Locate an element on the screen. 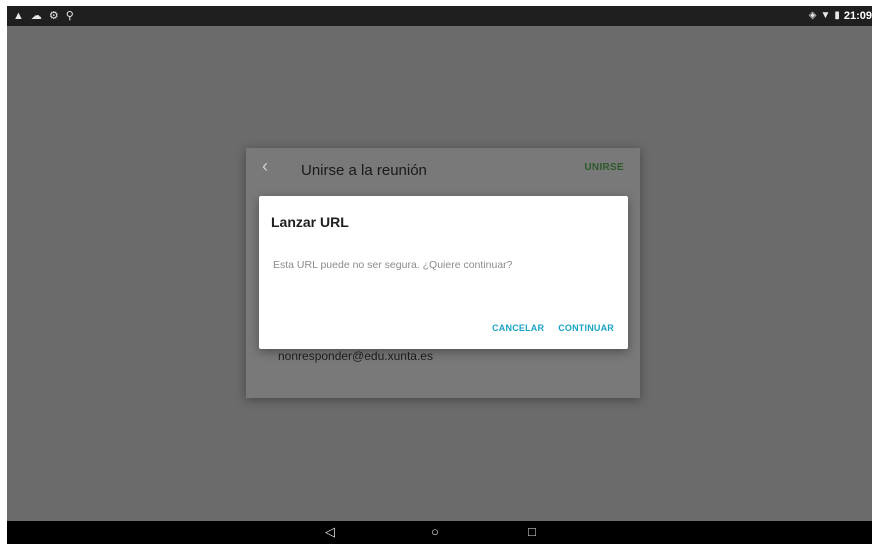 The height and width of the screenshot is (544, 872). clock: 21:09 is located at coordinates (857, 16).